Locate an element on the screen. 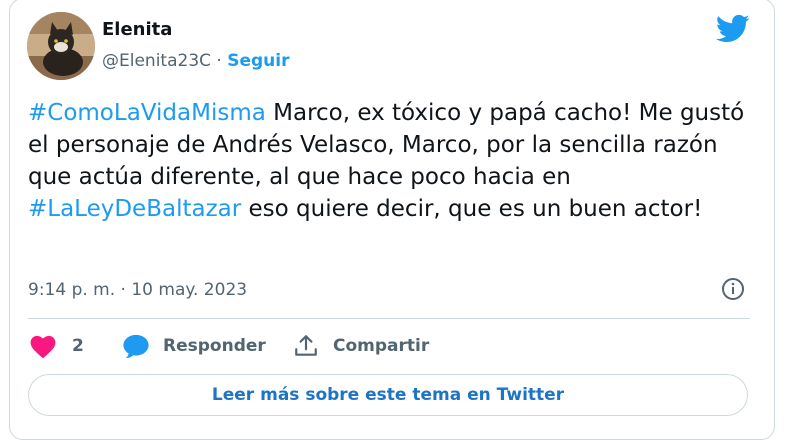 This screenshot has width=800, height=440. share-label: Compartir is located at coordinates (381, 346).